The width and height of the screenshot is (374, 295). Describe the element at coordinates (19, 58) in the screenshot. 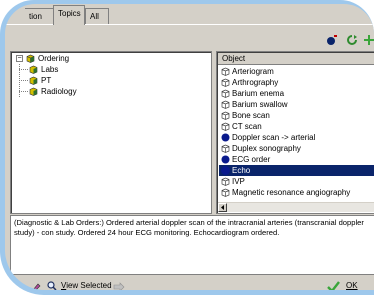

I see `tree-collapse-toggle: −` at that location.